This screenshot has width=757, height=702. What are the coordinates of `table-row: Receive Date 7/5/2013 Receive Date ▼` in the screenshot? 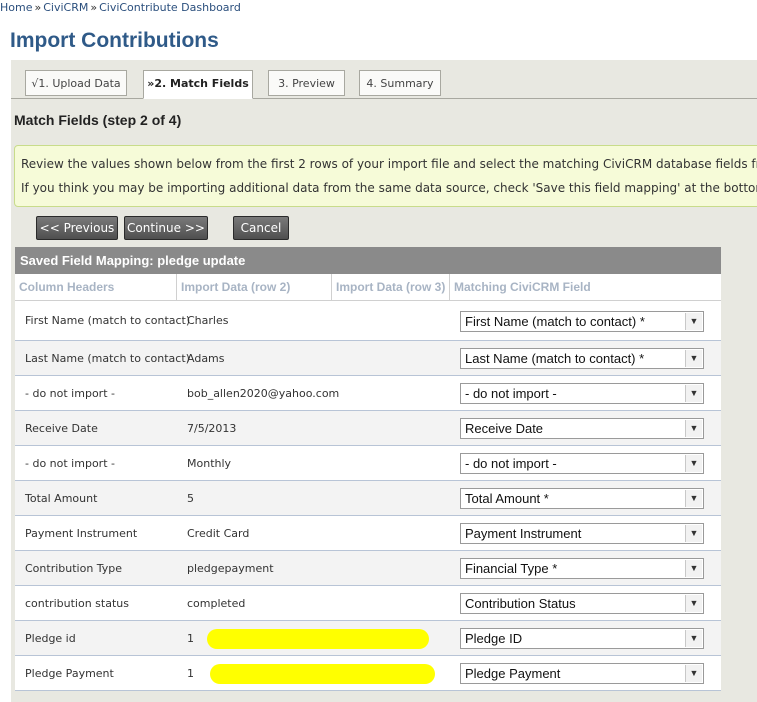 It's located at (368, 428).